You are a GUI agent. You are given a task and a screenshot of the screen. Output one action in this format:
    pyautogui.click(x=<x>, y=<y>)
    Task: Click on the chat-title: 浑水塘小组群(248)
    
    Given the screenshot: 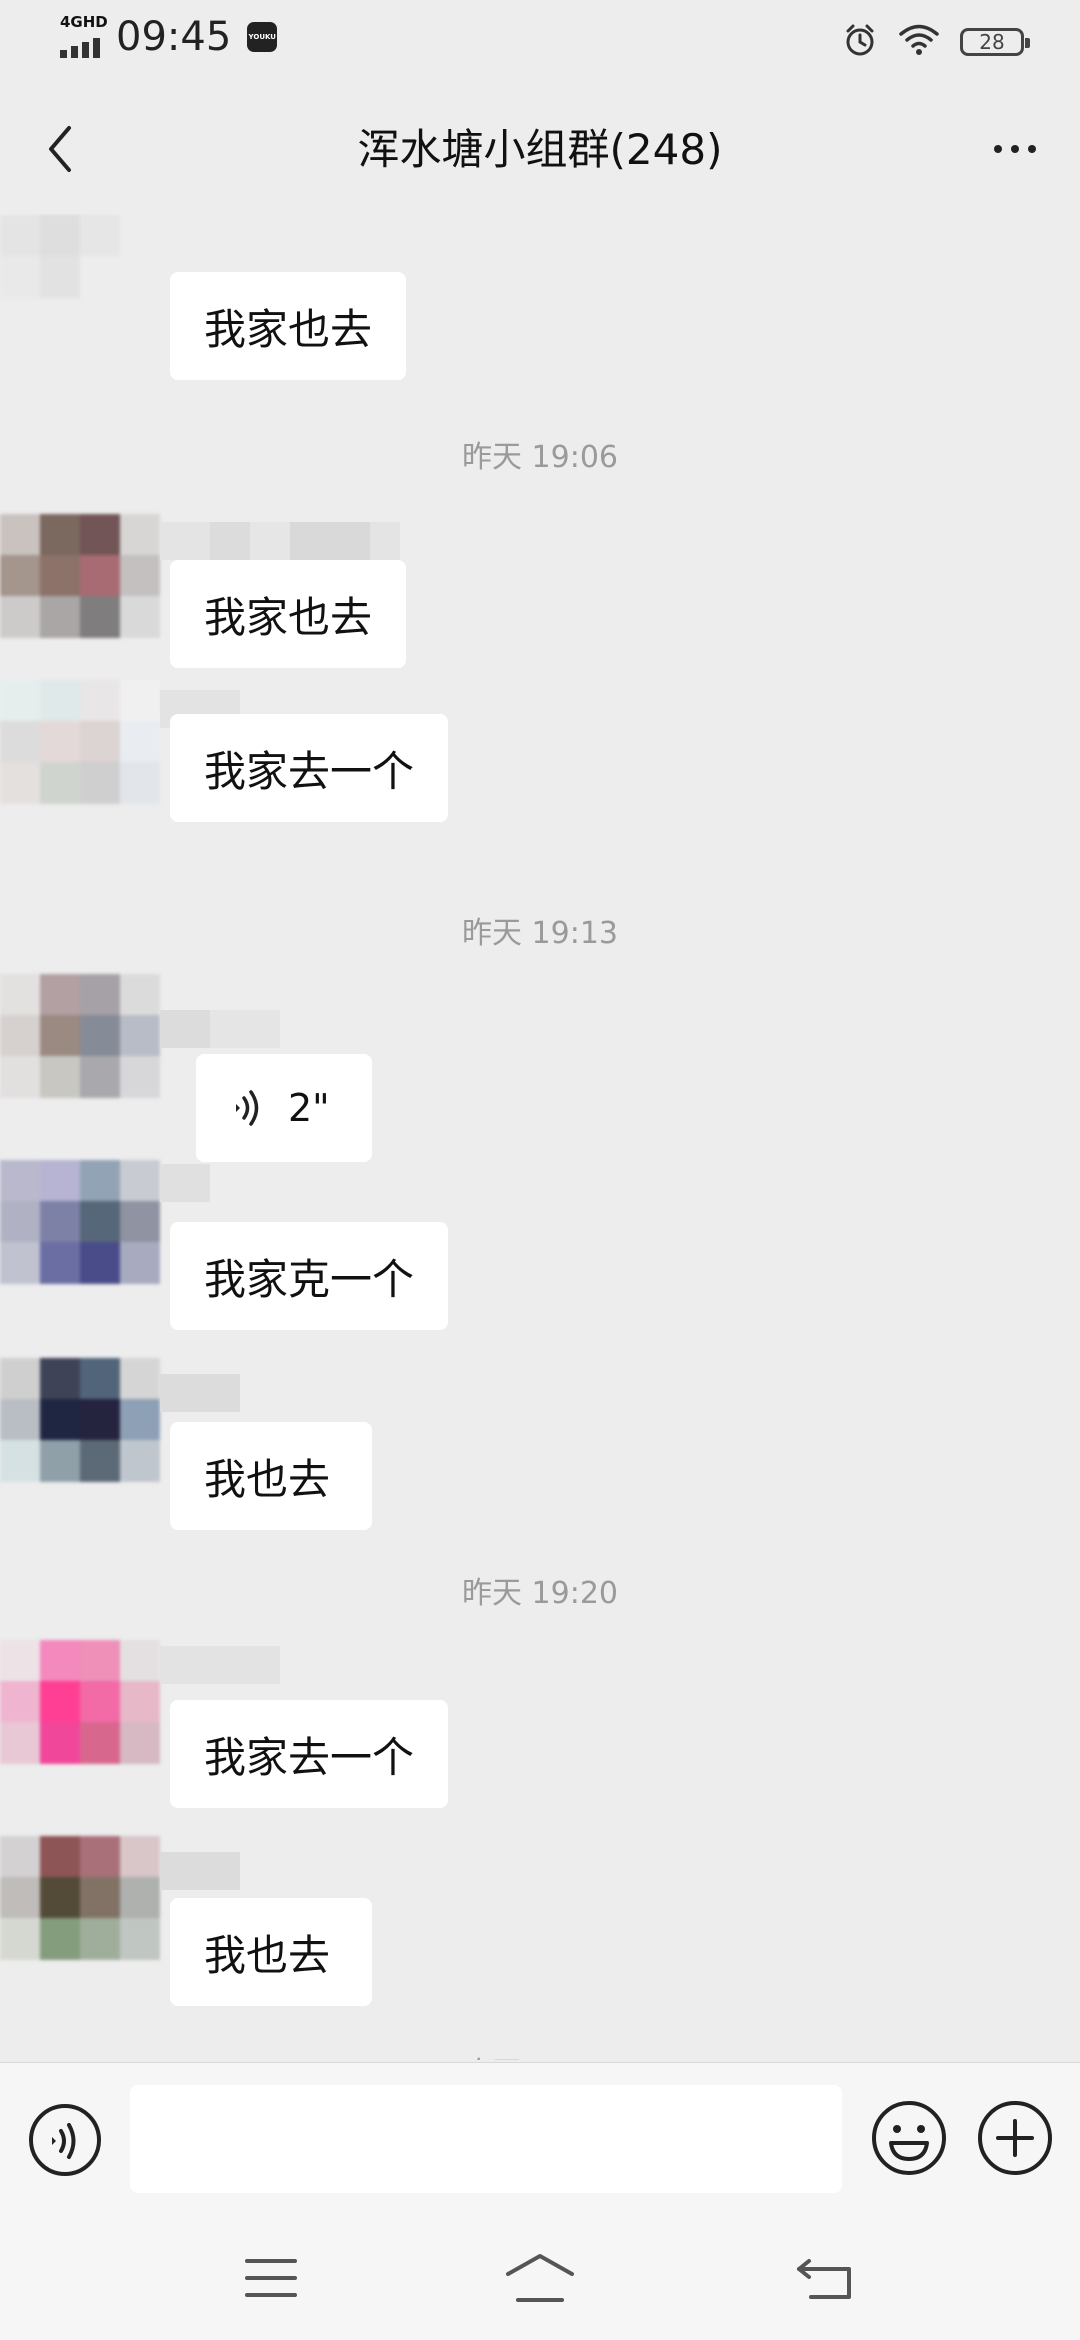 What is the action you would take?
    pyautogui.click(x=540, y=149)
    